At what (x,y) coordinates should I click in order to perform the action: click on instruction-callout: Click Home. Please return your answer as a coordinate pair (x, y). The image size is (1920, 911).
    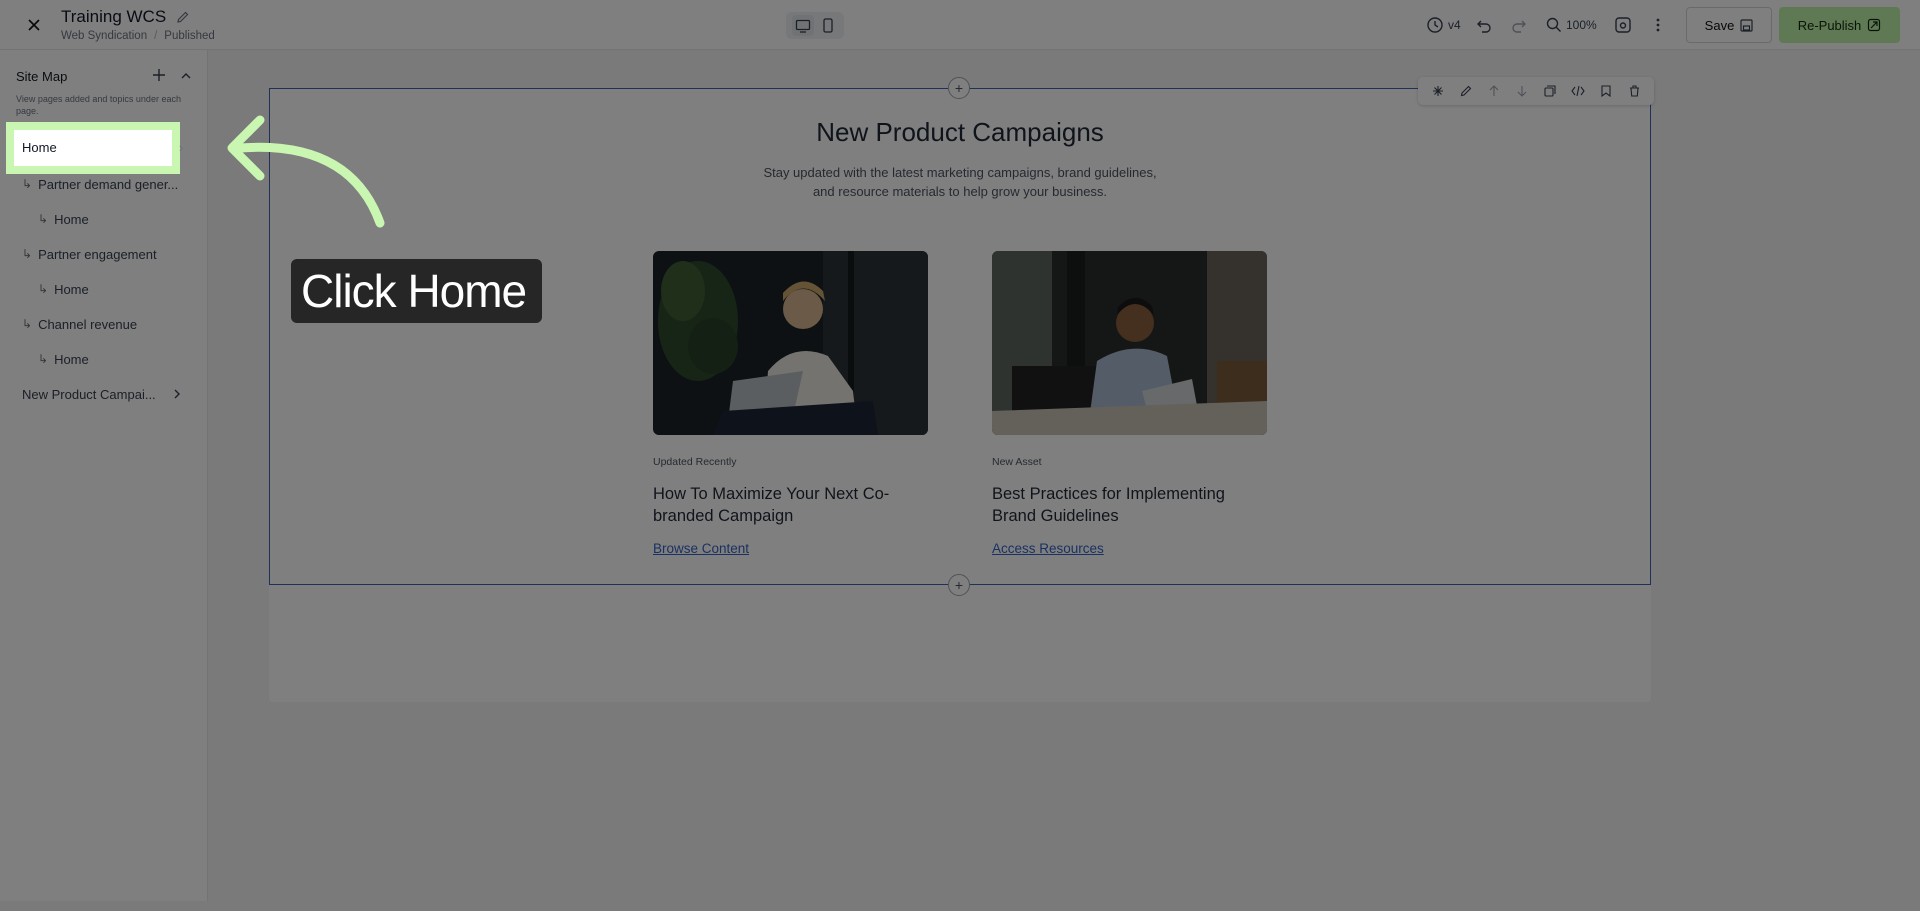
    Looking at the image, I should click on (416, 291).